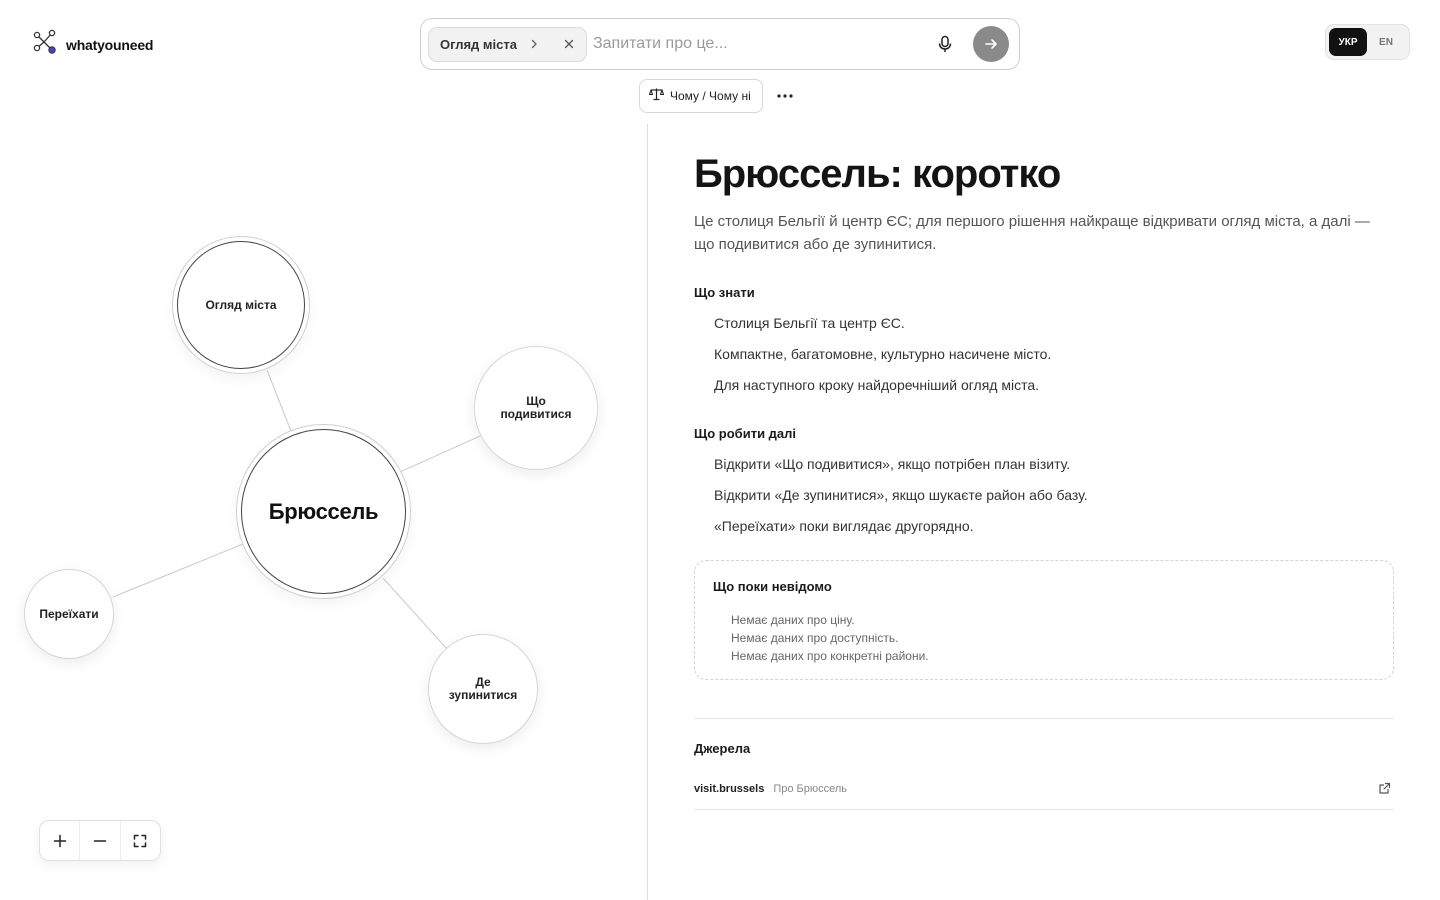 This screenshot has height=900, width=1440. I want to click on send-button, so click(991, 44).